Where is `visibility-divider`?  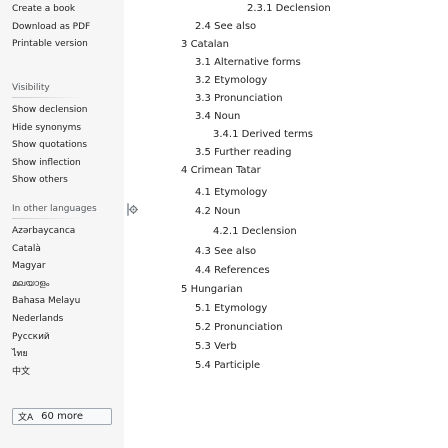
visibility-divider is located at coordinates (48, 97).